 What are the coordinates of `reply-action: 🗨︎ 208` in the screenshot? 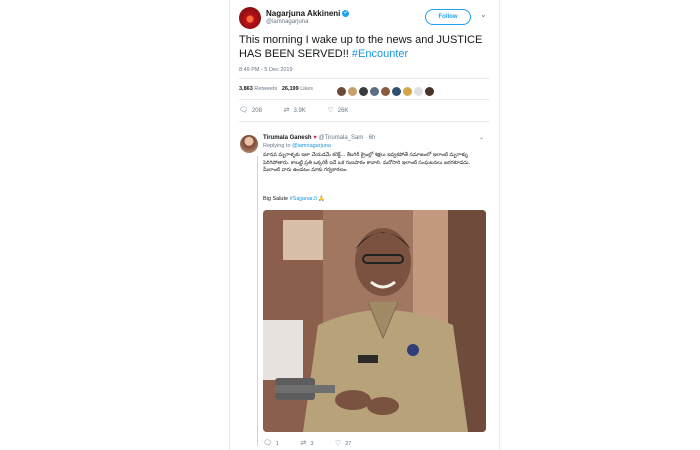 It's located at (250, 110).